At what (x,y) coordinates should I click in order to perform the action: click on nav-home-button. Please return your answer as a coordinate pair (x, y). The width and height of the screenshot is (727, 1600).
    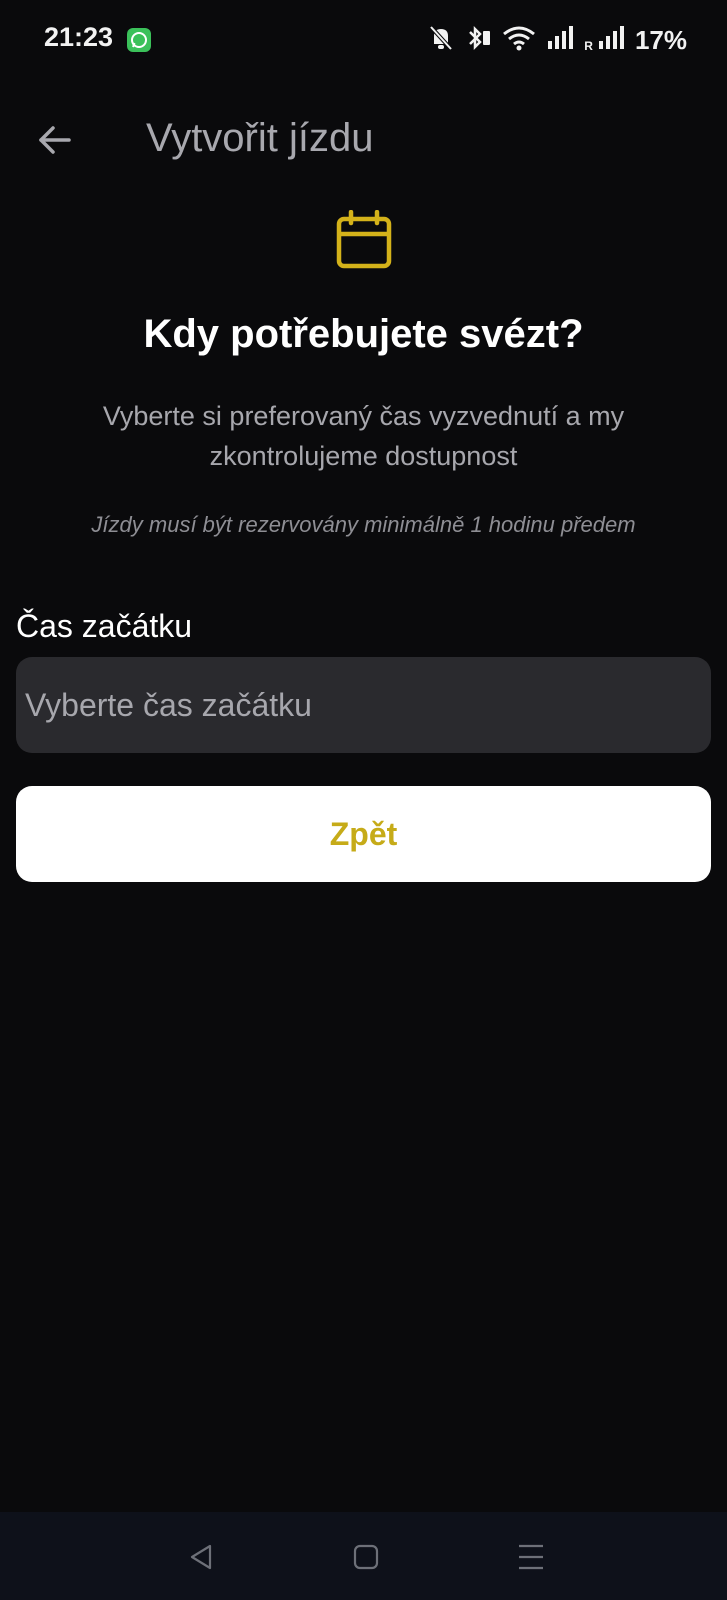
    Looking at the image, I should click on (366, 1557).